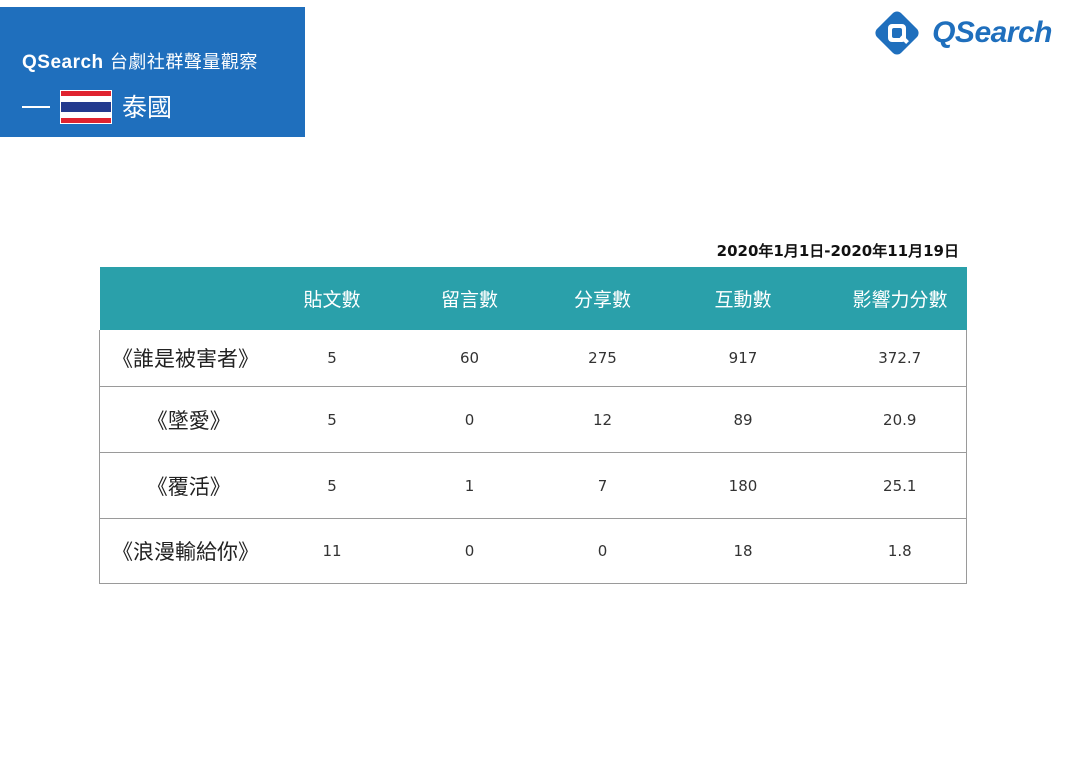 This screenshot has width=1066, height=772. What do you see at coordinates (743, 485) in the screenshot?
I see `interactions-count: 180` at bounding box center [743, 485].